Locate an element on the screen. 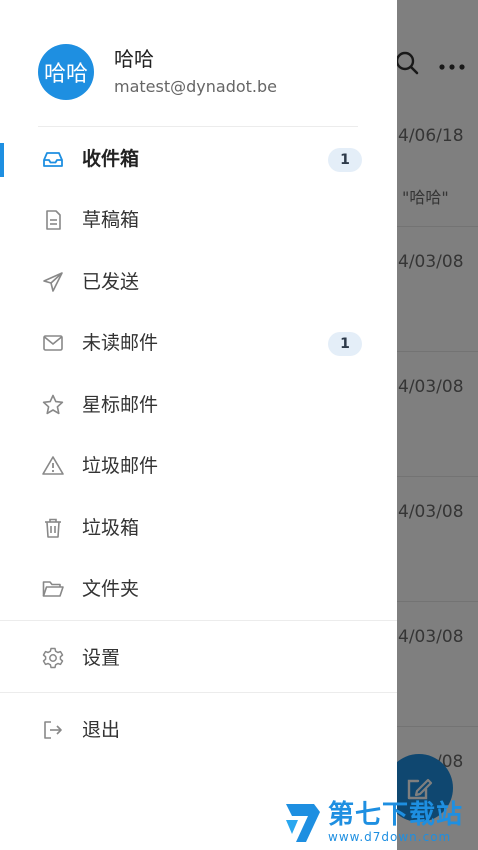  menu-label: 设置 is located at coordinates (101, 658).